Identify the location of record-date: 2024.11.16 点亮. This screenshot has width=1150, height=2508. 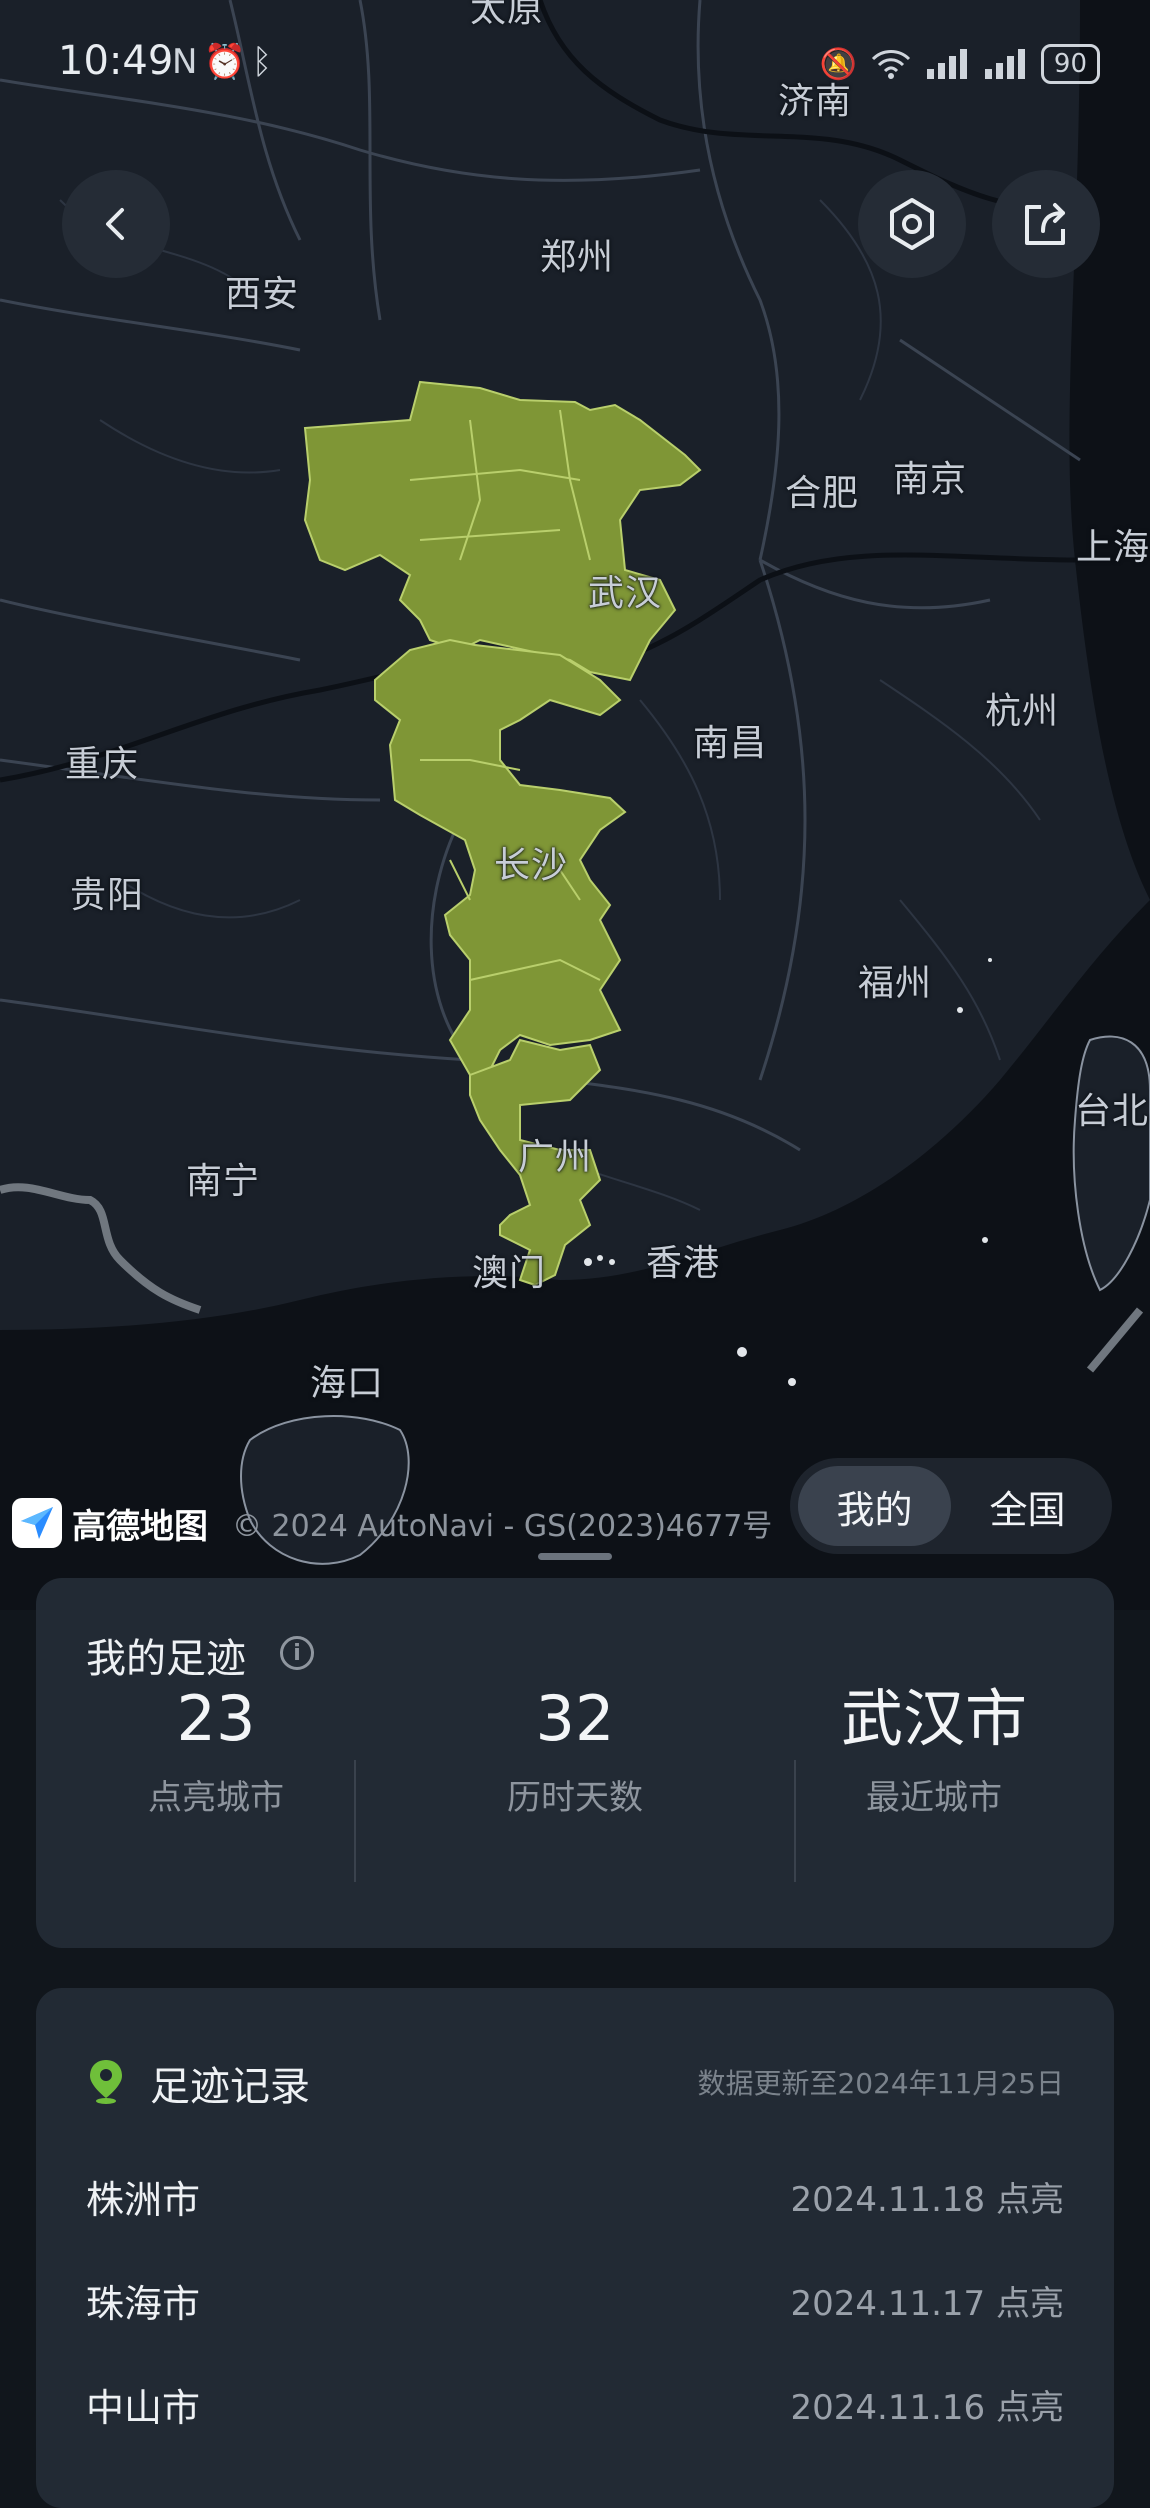
(927, 2407).